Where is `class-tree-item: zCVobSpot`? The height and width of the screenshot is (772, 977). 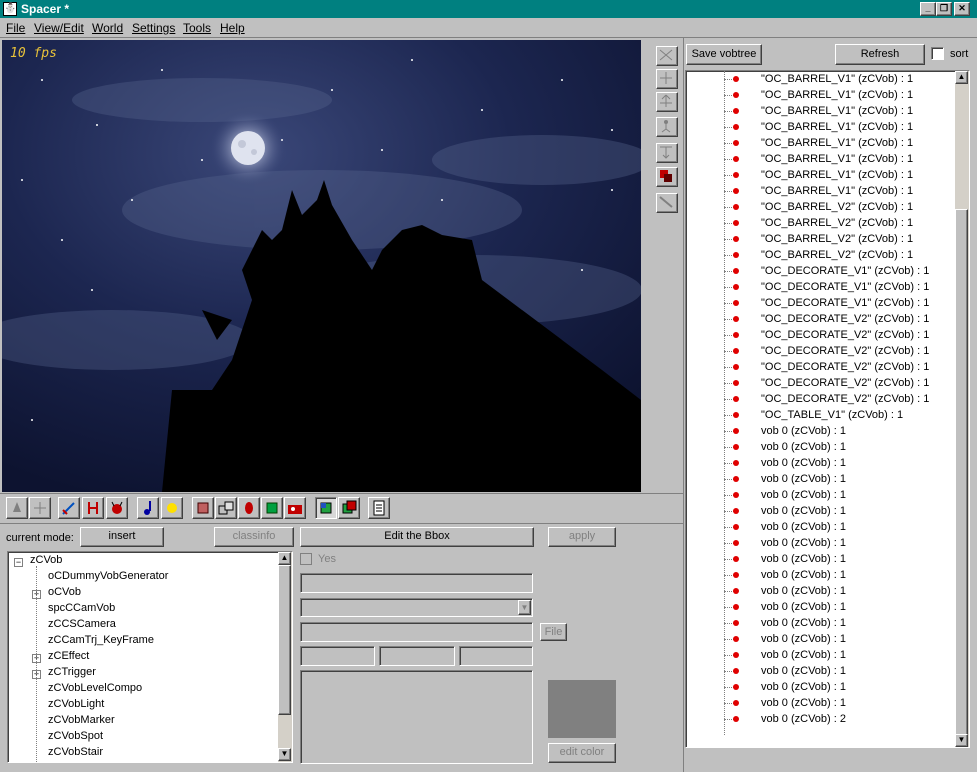
class-tree-item: zCVobSpot is located at coordinates (75, 736).